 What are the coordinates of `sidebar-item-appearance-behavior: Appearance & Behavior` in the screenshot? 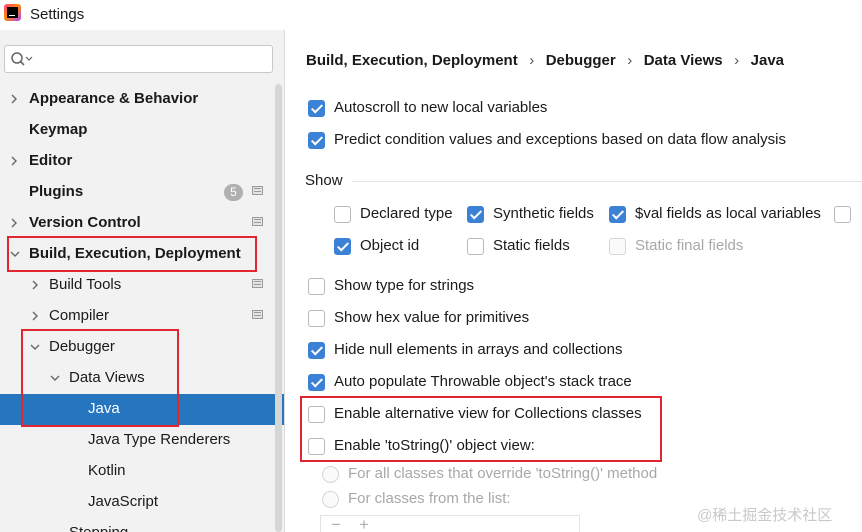 It's located at (142, 99).